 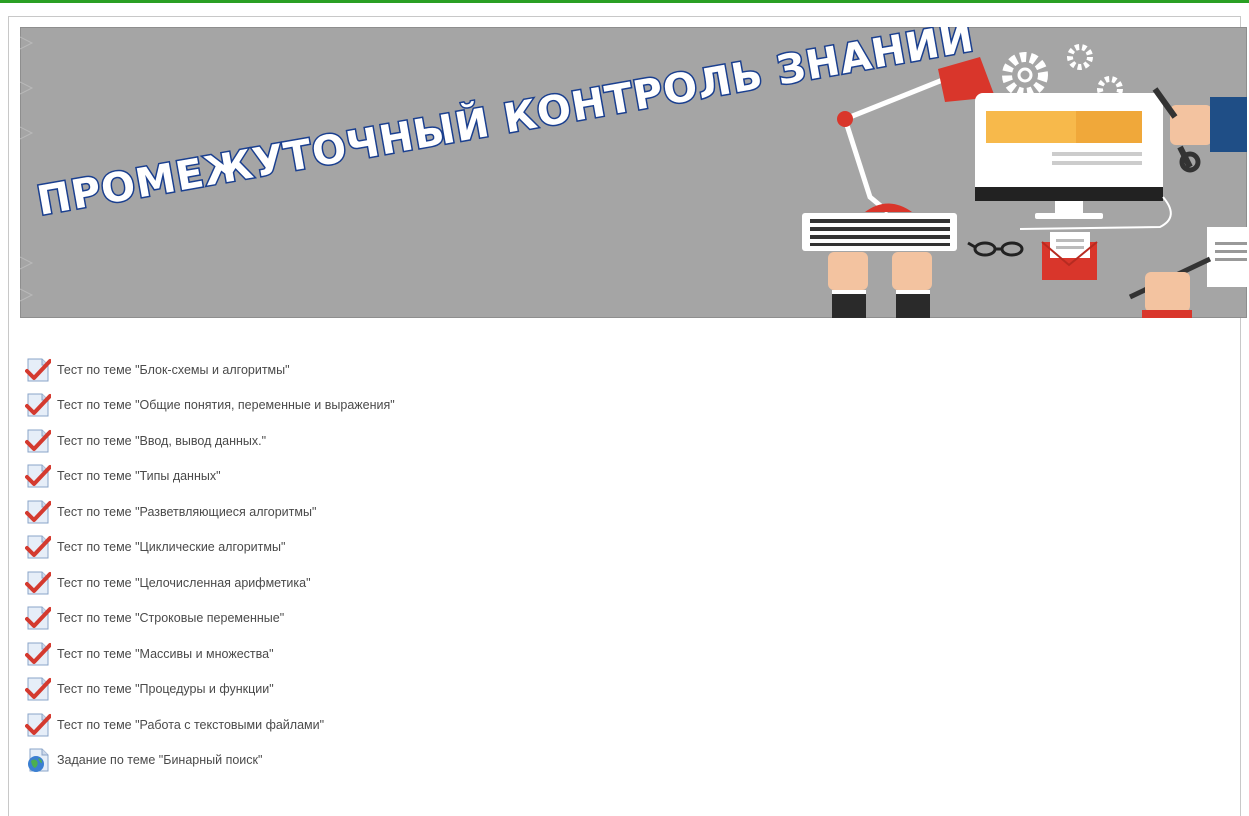 What do you see at coordinates (186, 512) in the screenshot?
I see `activity-link-label: Тест по теме "Разветвляющиеся алгоритмы"` at bounding box center [186, 512].